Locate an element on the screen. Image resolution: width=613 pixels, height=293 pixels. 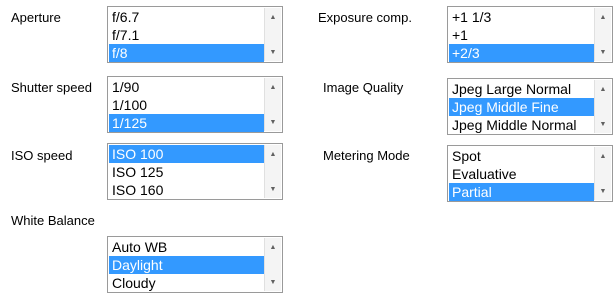
list-option: Jpeg Middle Fine is located at coordinates (521, 107).